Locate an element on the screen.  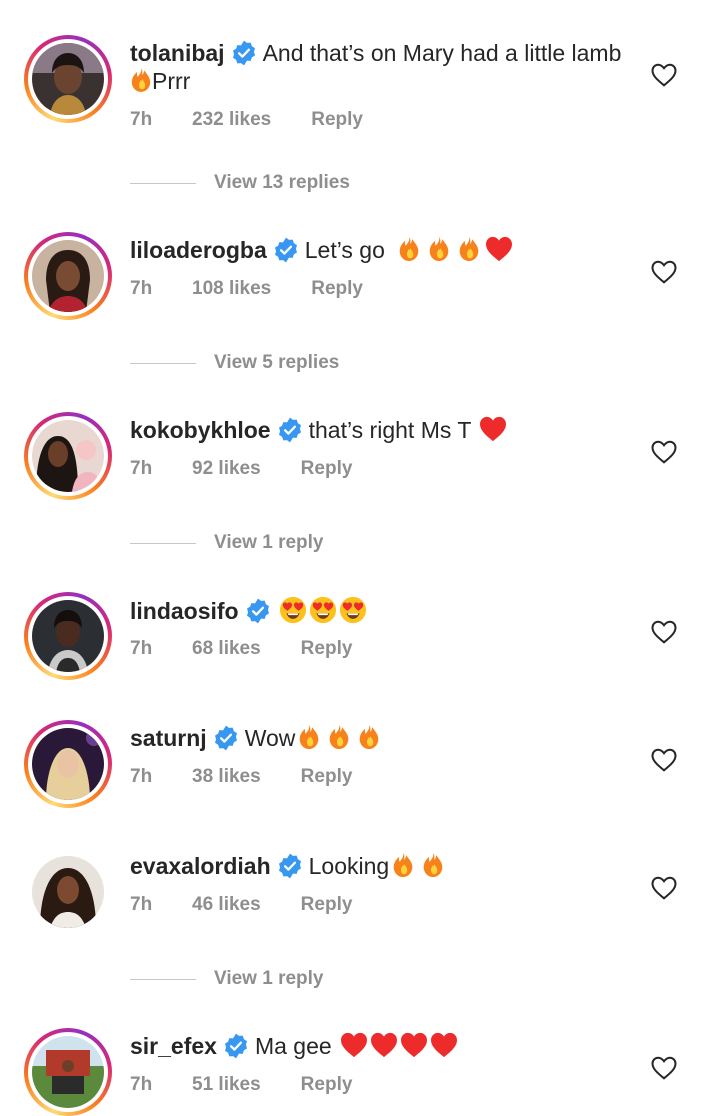
username-link: saturnj is located at coordinates (168, 738).